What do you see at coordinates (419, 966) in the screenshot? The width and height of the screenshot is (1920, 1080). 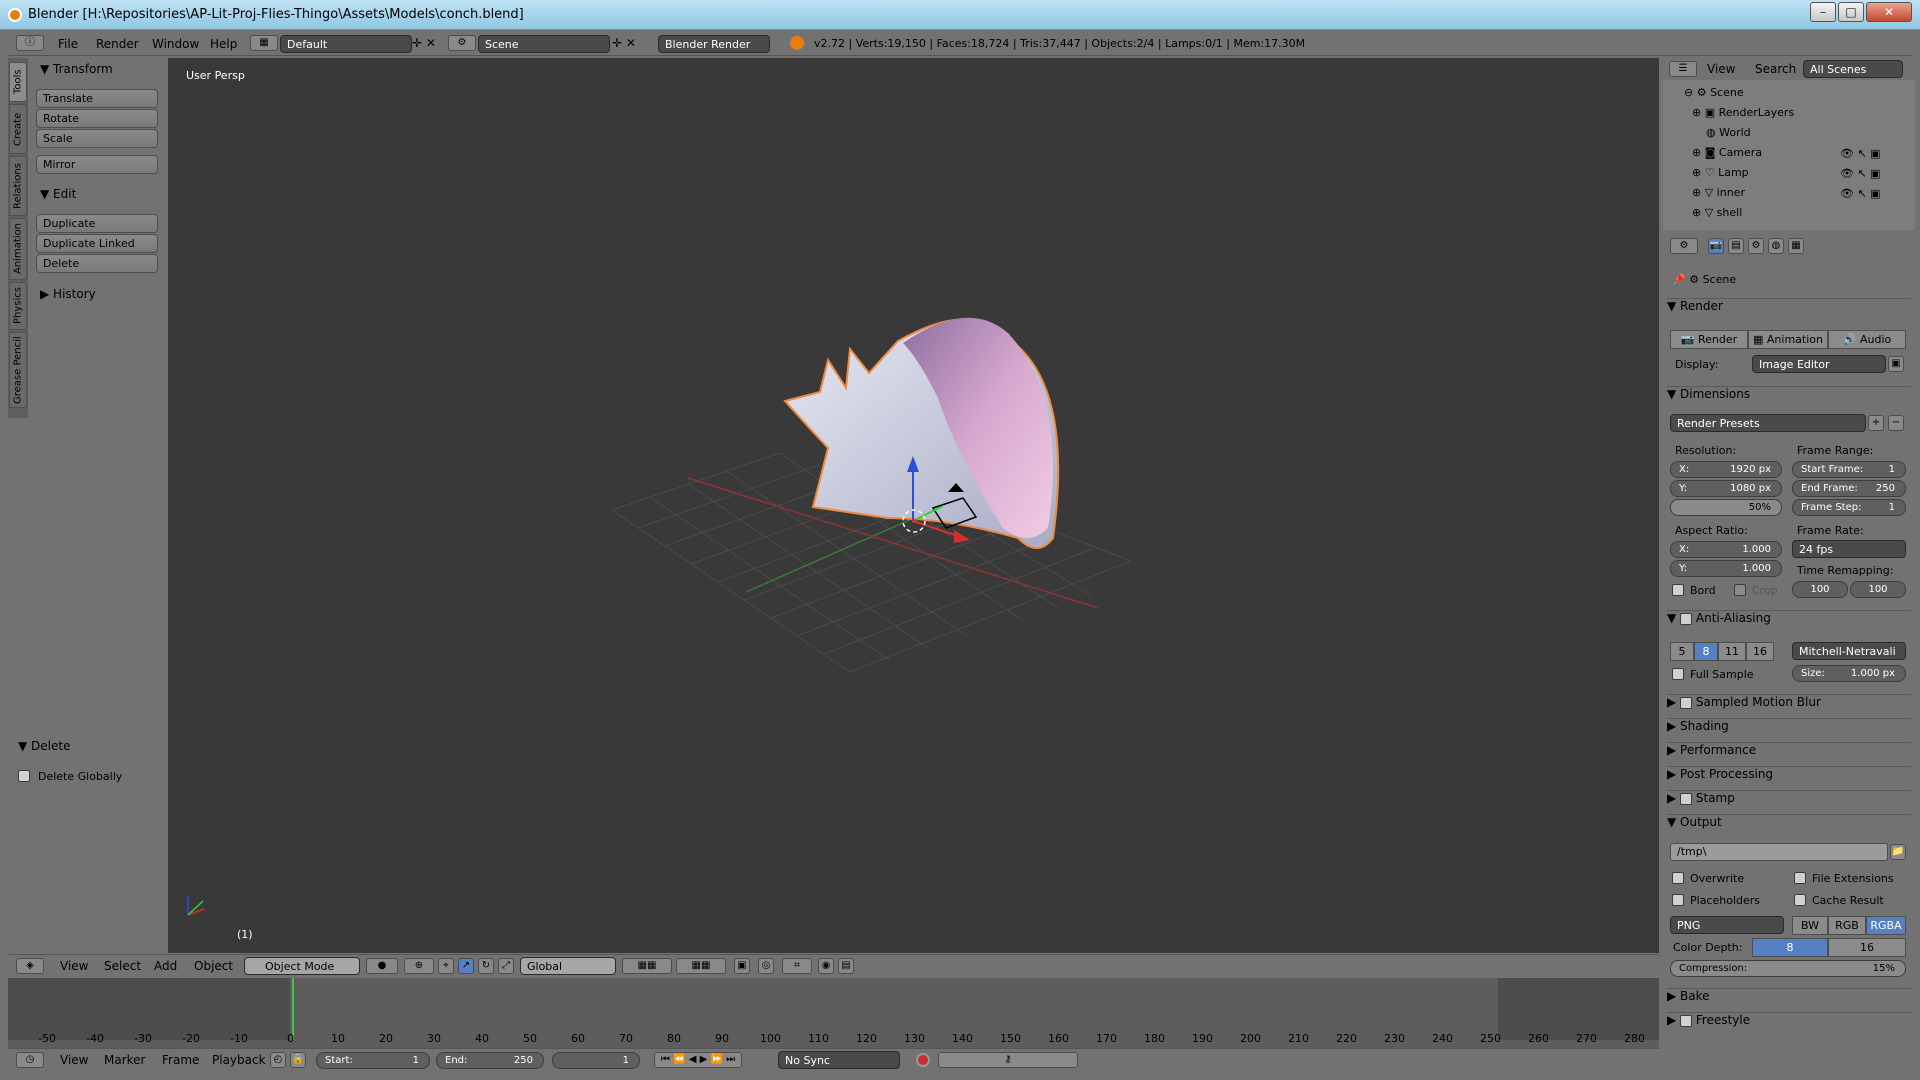 I see `pivot-point-icon: ⊕` at bounding box center [419, 966].